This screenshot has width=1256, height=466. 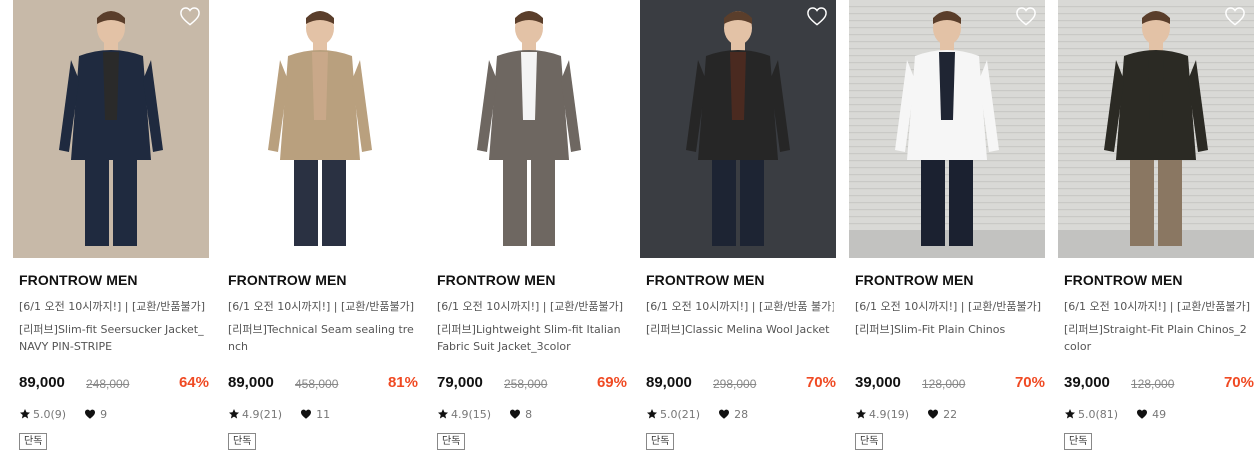 I want to click on product-name: [리퍼브]Classic Melina Wool Jacket, so click(x=739, y=329).